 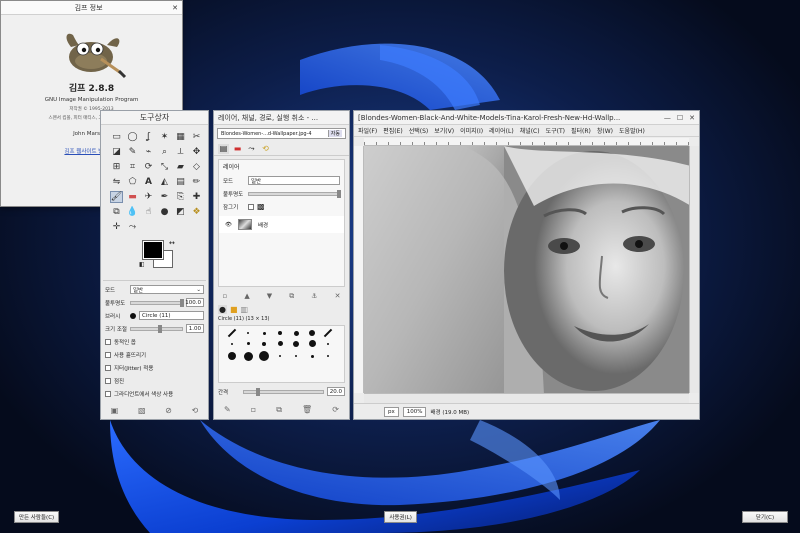 What do you see at coordinates (153, 250) in the screenshot?
I see `foreground-color-swatch` at bounding box center [153, 250].